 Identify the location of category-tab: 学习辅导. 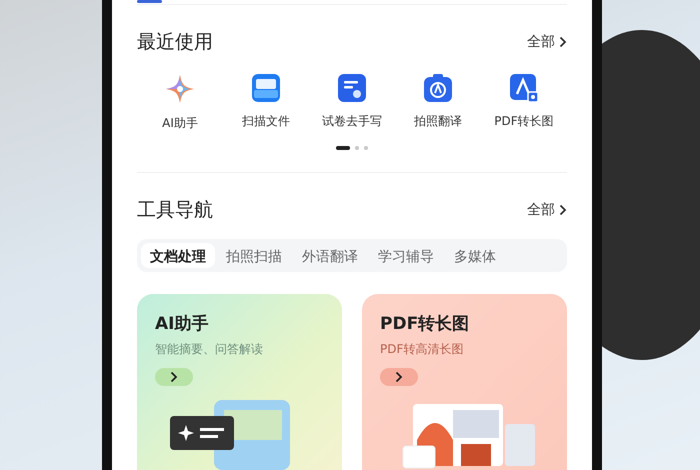
(406, 255).